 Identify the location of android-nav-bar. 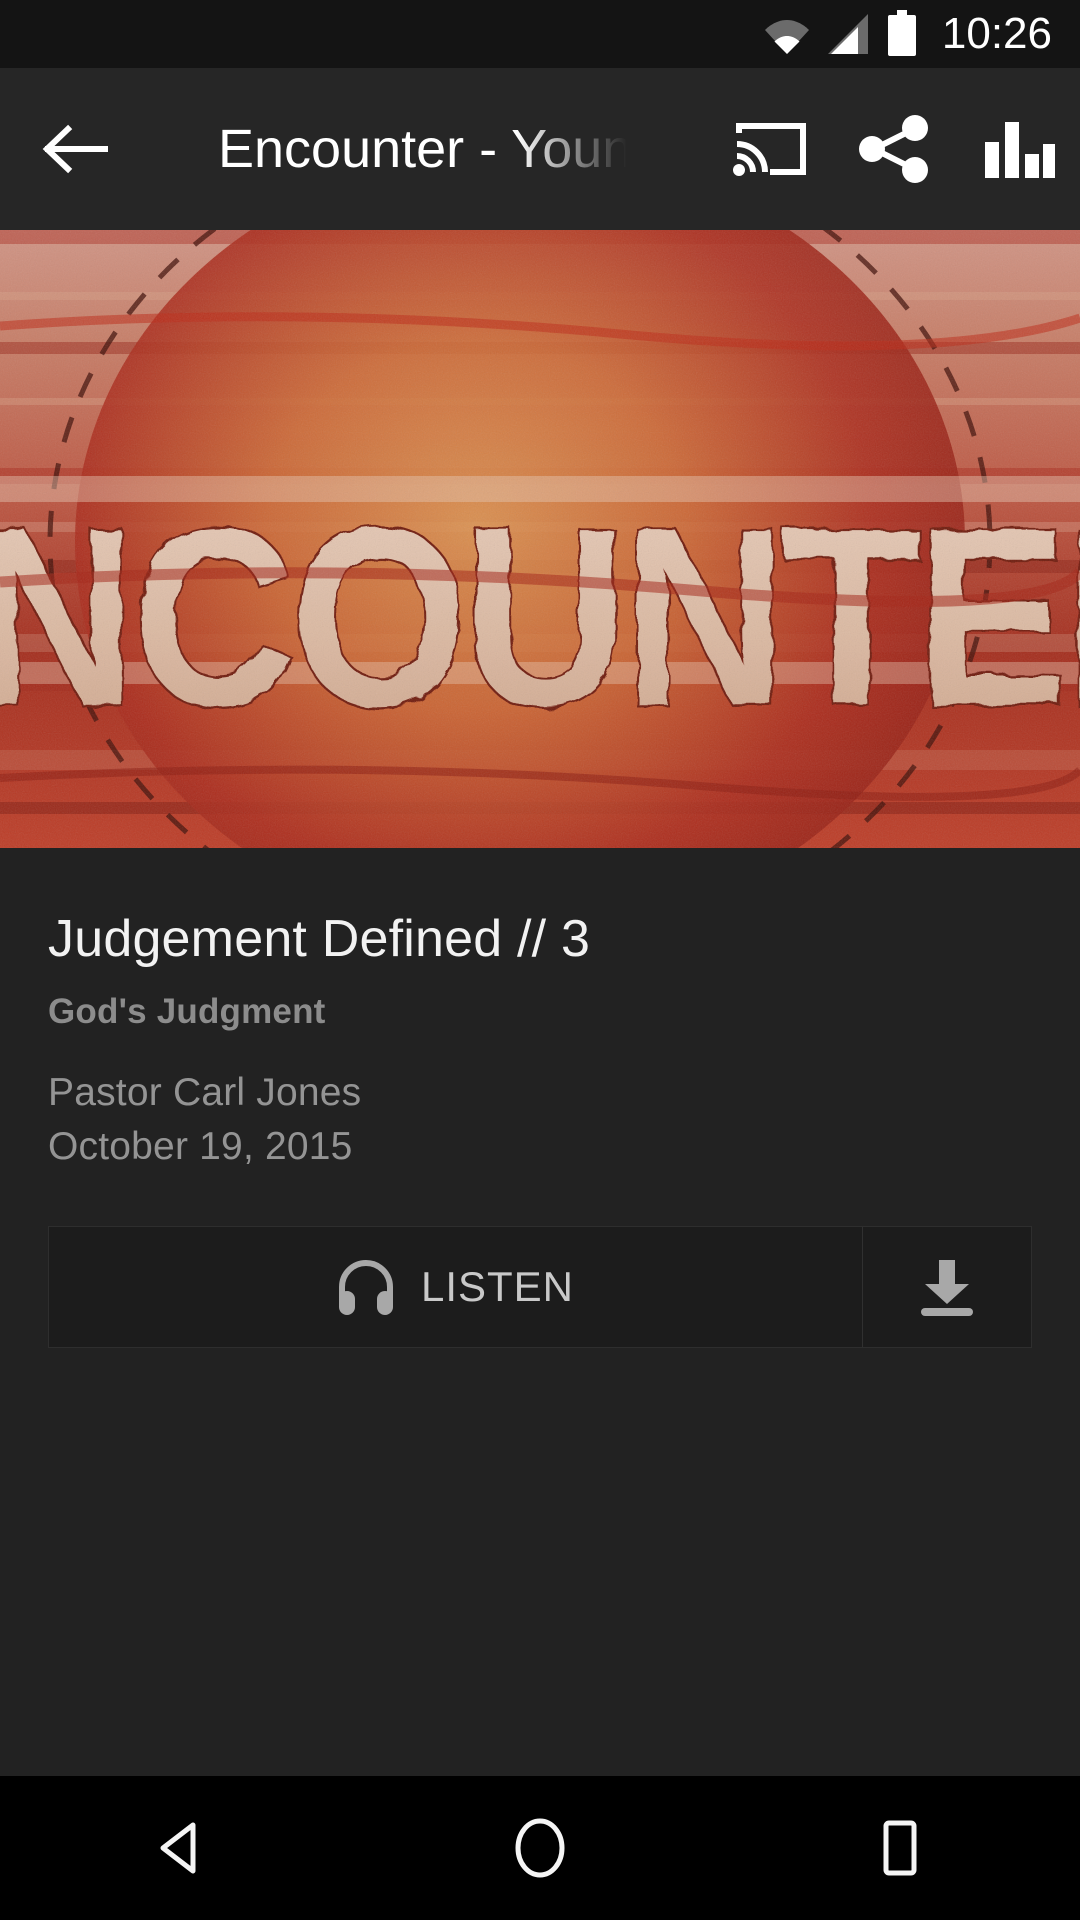
(540, 1848).